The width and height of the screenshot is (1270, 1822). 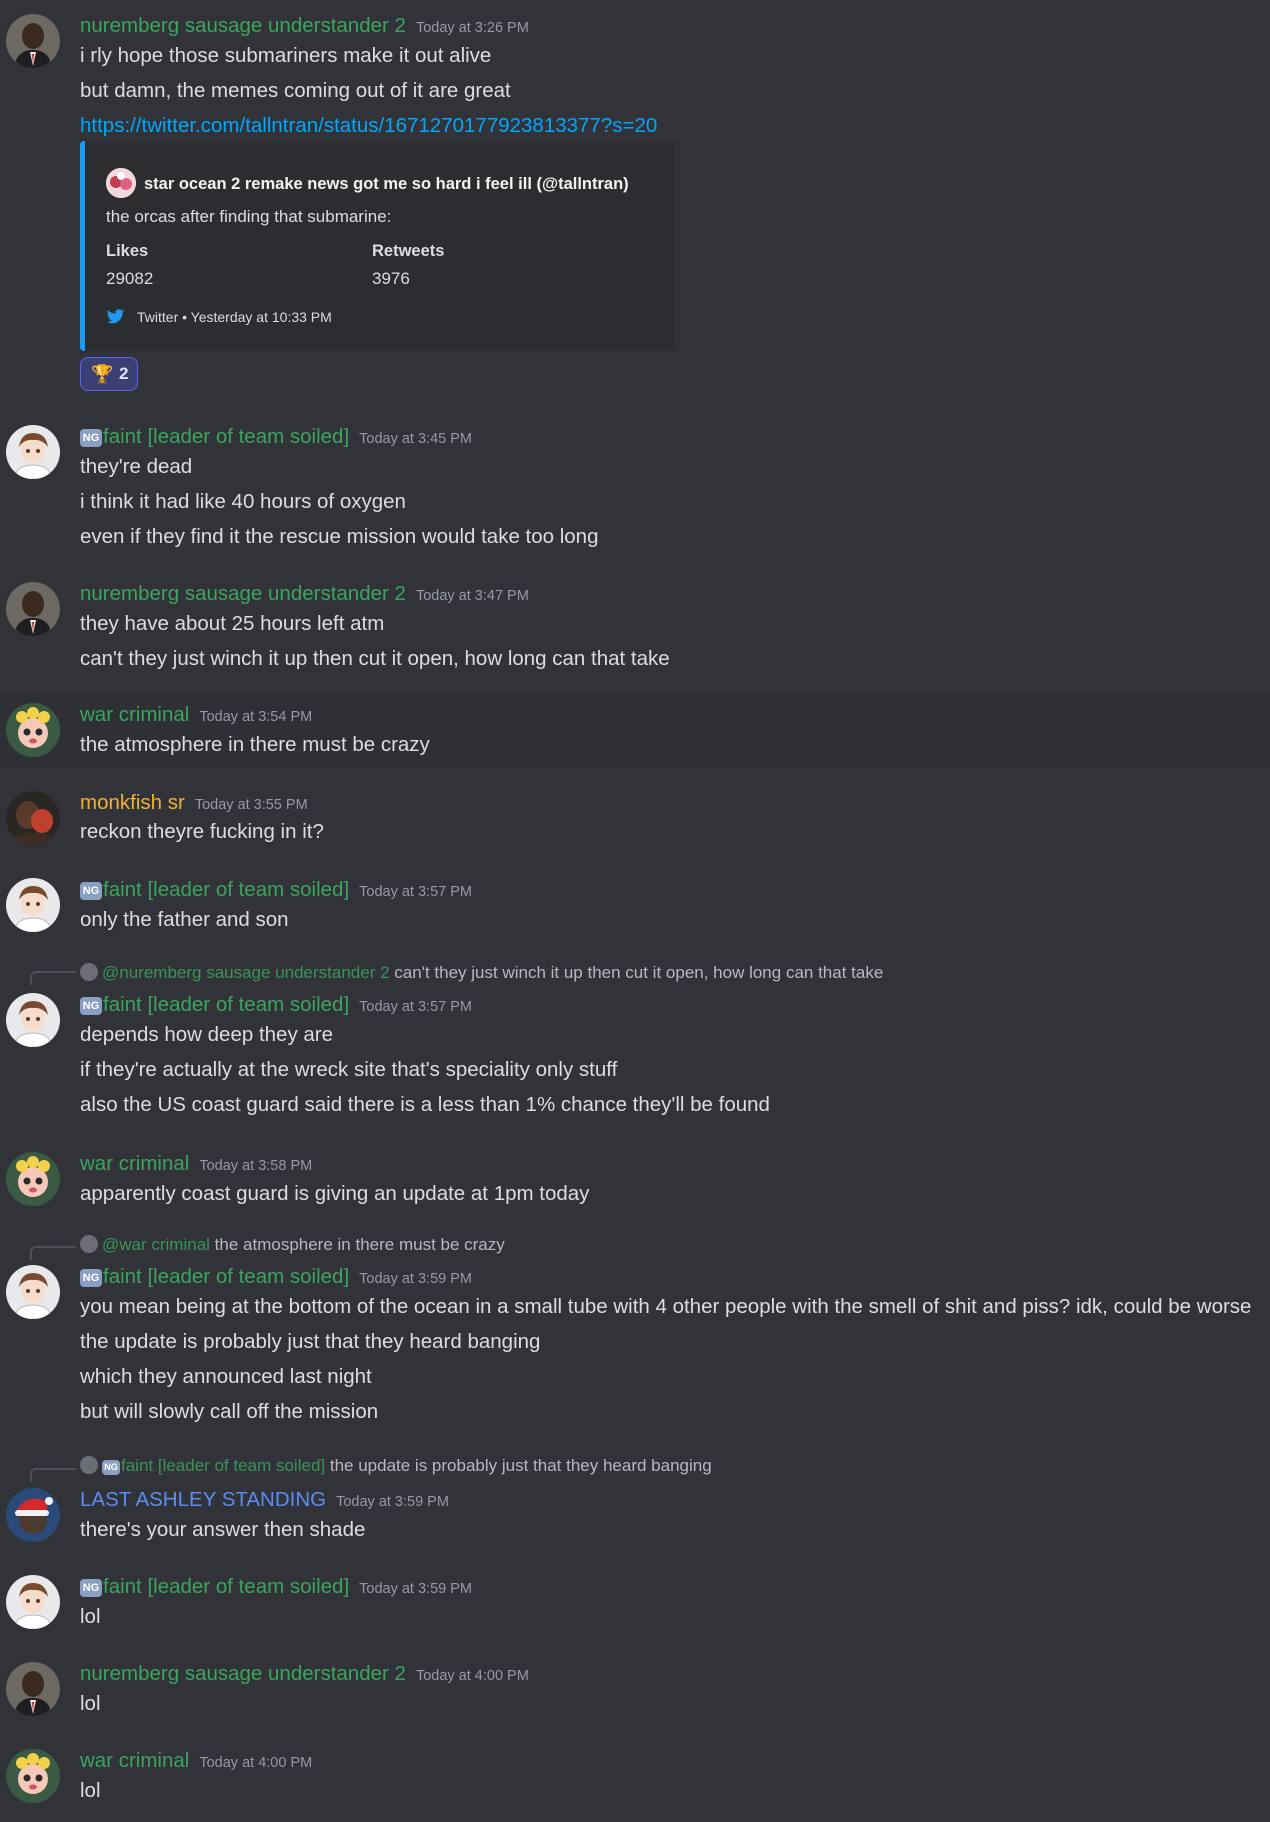 I want to click on message-text: they have about 25 hours left atm, so click(x=232, y=623).